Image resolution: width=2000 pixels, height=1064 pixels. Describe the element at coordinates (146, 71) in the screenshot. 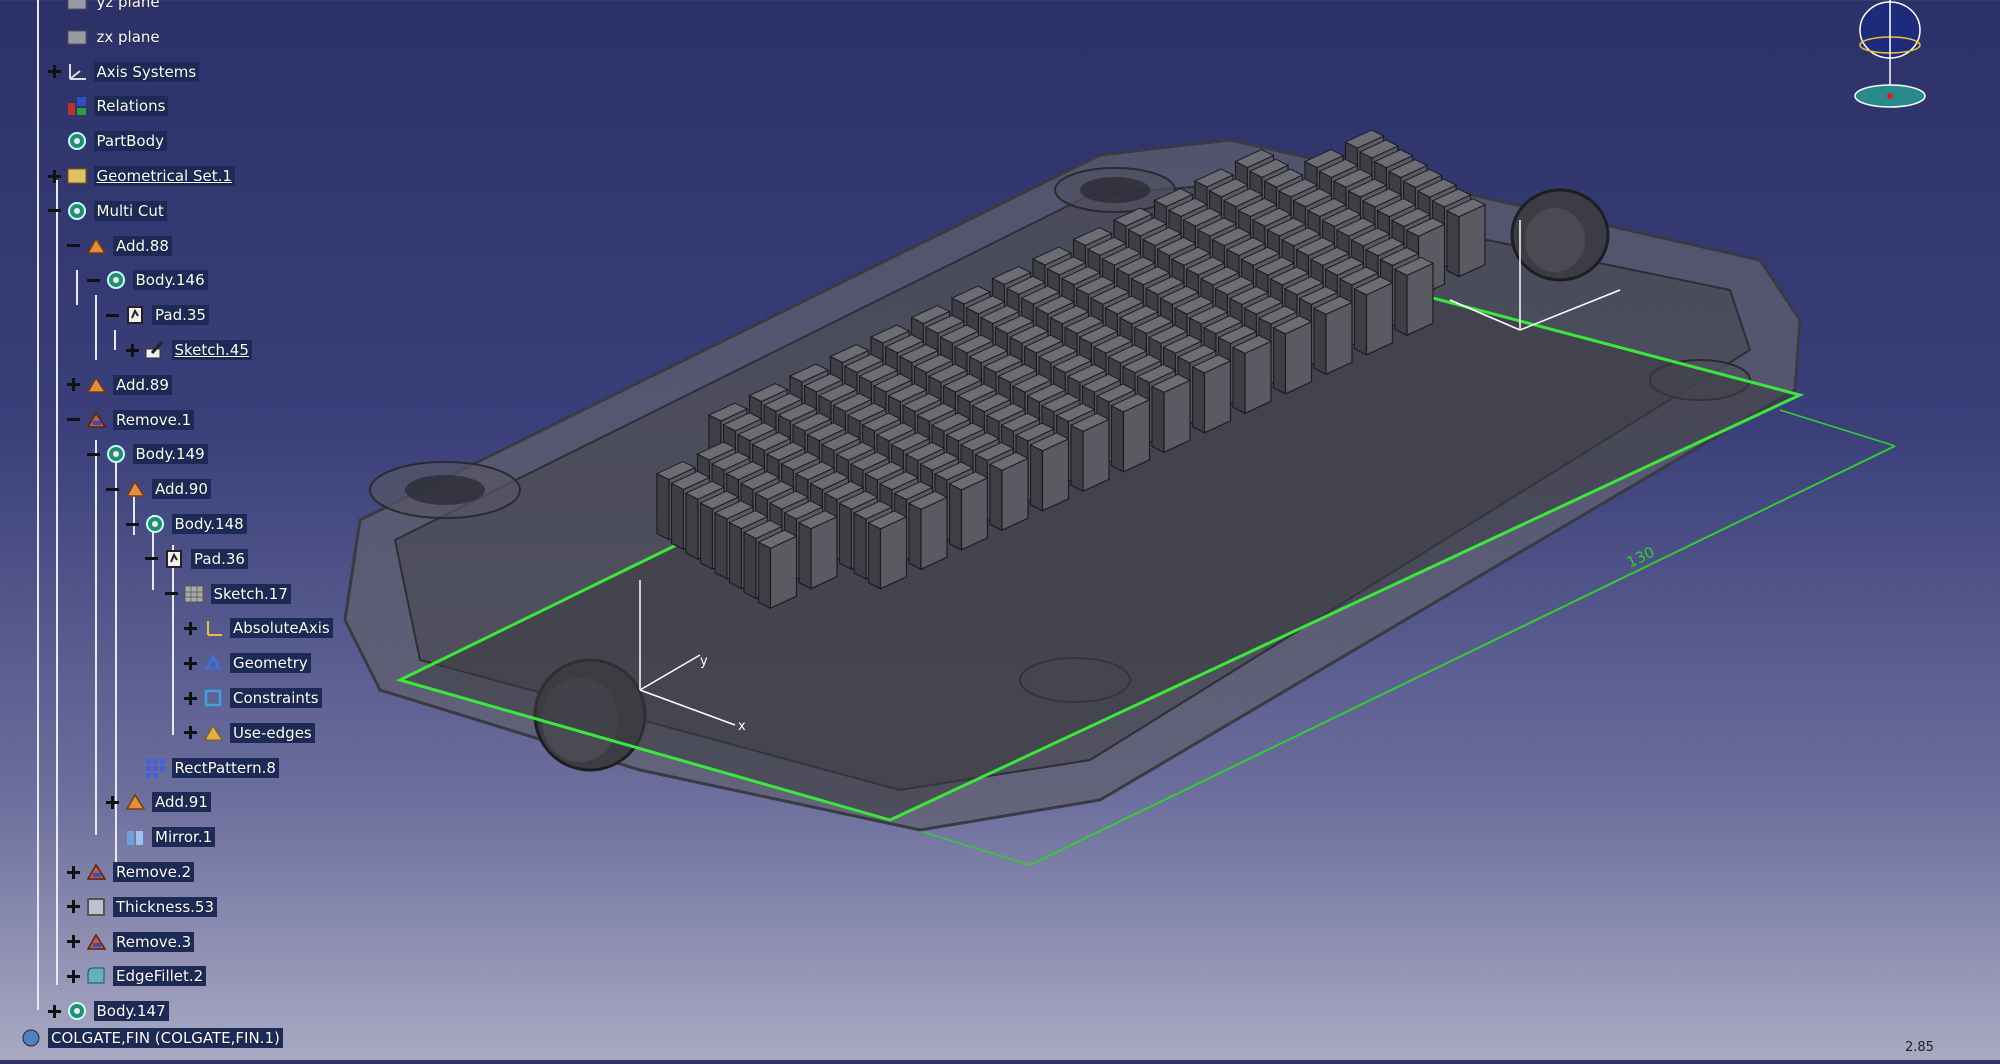

I see `tree-node-label: Axis Systems` at that location.